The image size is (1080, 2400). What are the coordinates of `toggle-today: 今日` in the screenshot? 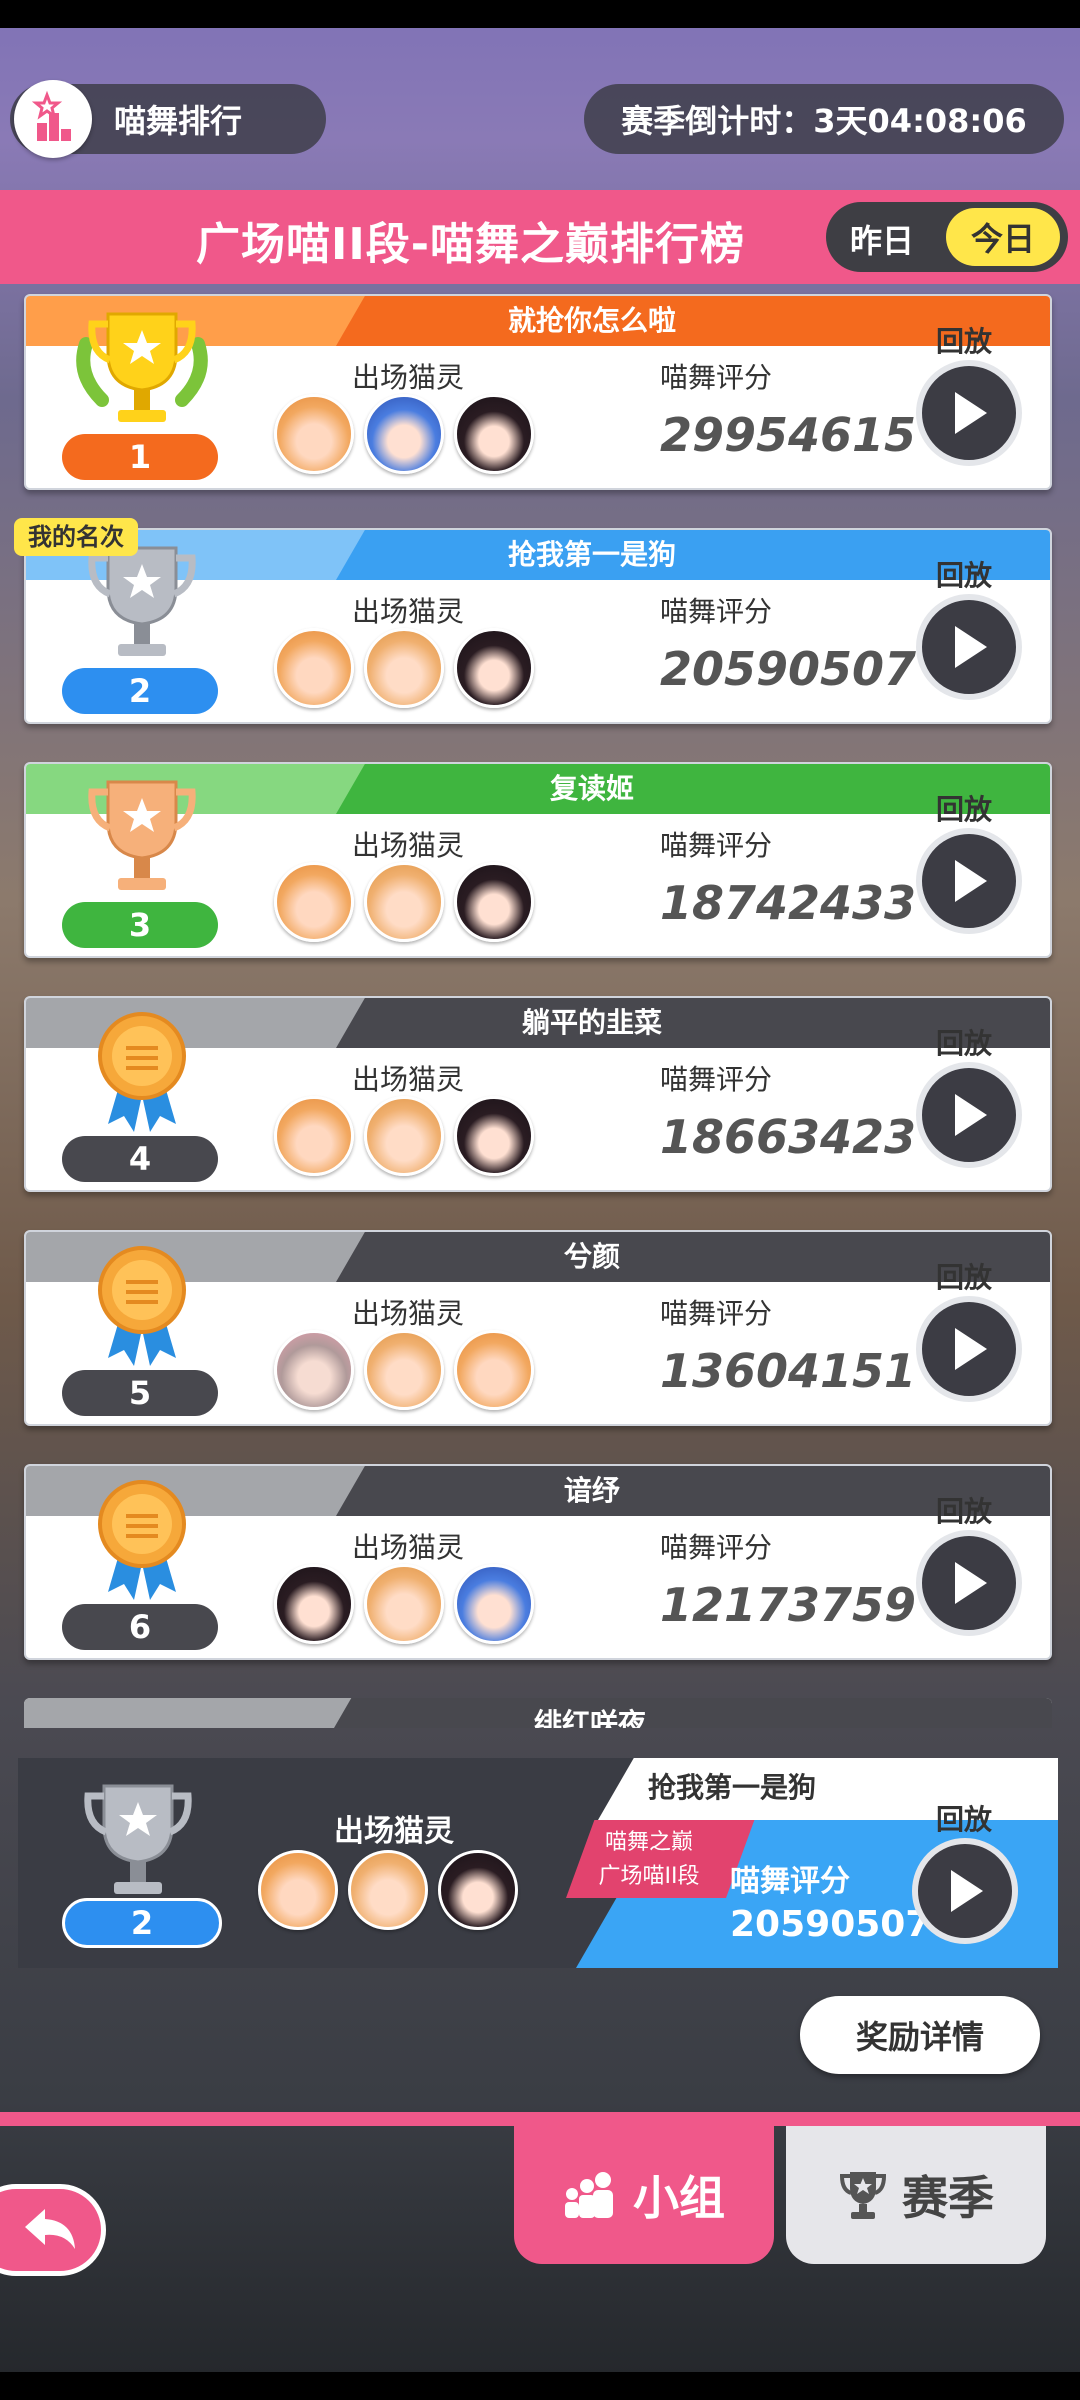 It's located at (1003, 237).